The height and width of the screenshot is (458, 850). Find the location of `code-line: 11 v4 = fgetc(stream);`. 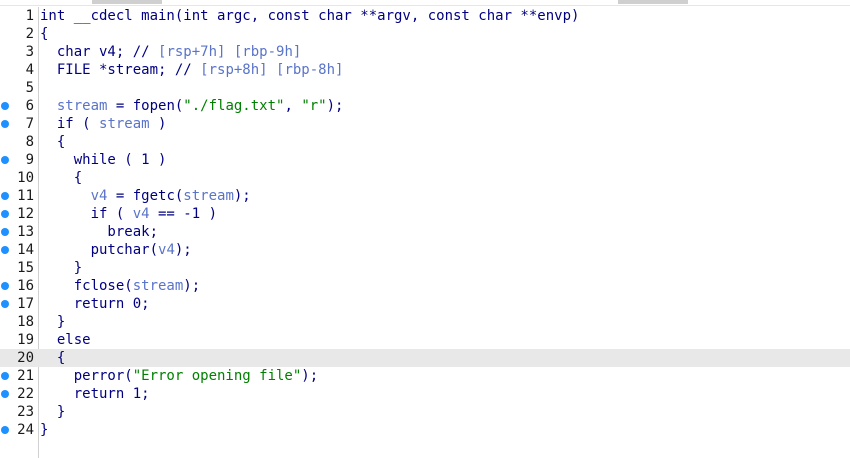

code-line: 11 v4 = fgetc(stream); is located at coordinates (425, 196).